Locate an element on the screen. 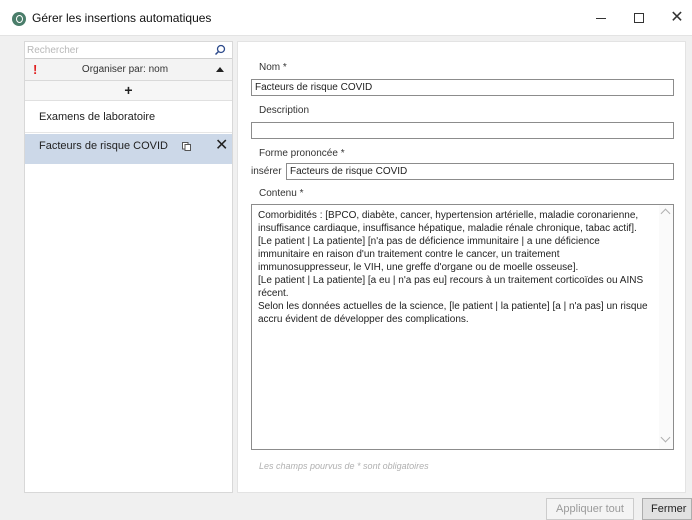 The image size is (692, 520). app-logo-icon is located at coordinates (19, 19).